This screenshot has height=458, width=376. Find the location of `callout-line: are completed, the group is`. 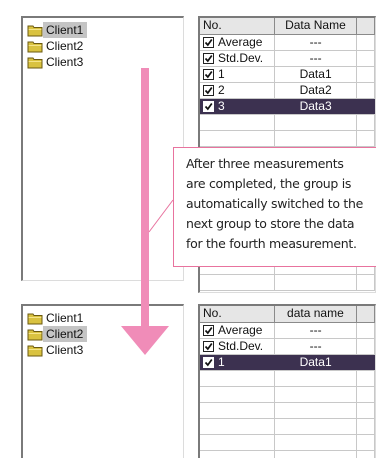

callout-line: are completed, the group is is located at coordinates (269, 183).